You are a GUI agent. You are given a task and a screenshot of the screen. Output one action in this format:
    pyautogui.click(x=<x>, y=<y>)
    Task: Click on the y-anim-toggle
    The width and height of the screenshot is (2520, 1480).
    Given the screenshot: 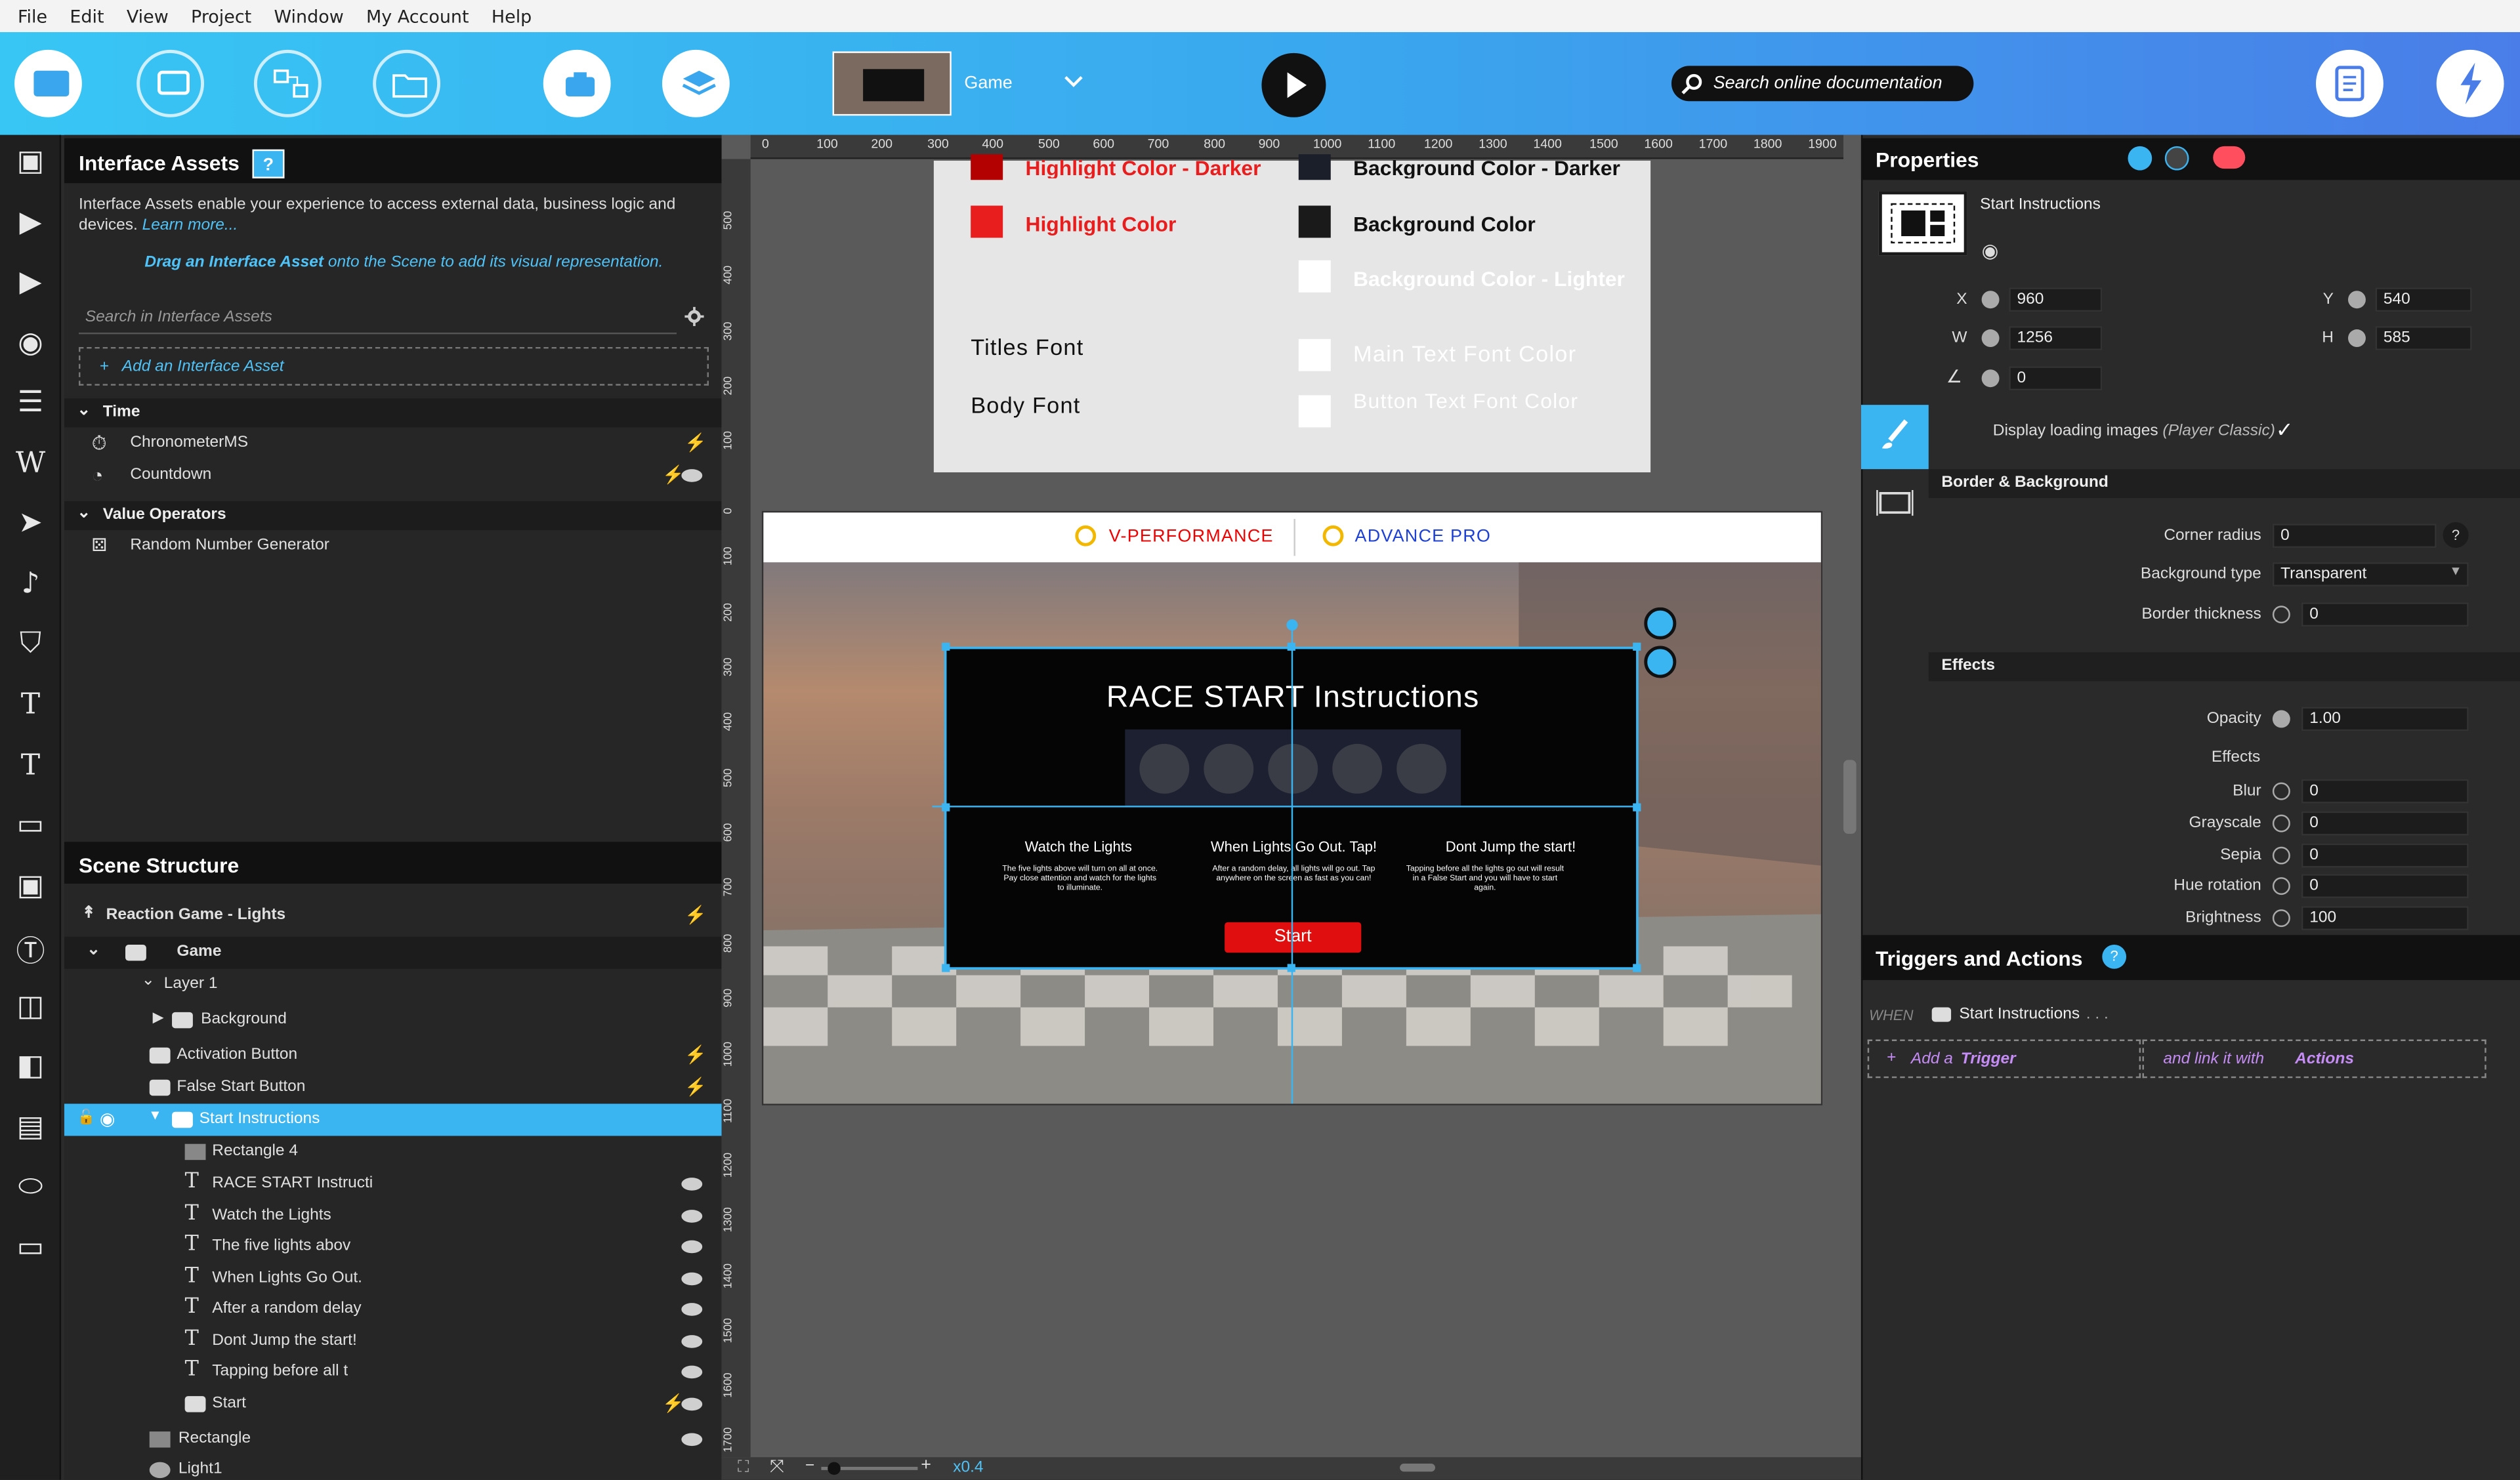 What is the action you would take?
    pyautogui.click(x=2356, y=300)
    